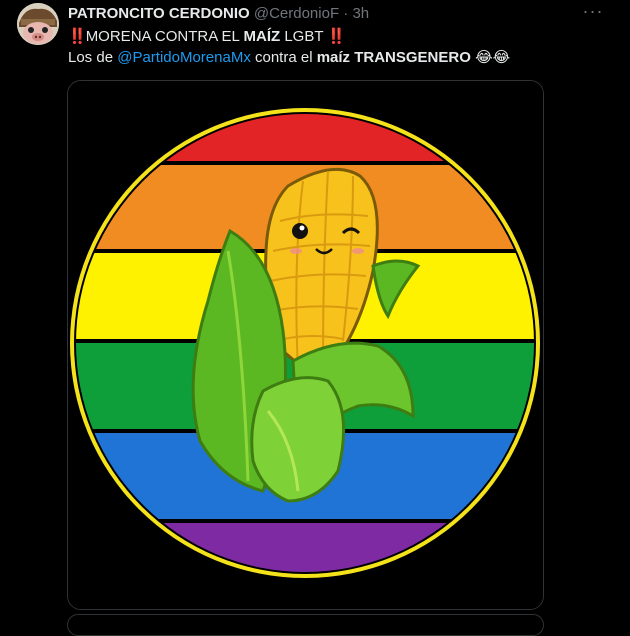 The image size is (630, 636). Describe the element at coordinates (283, 57) in the screenshot. I see `text-segment: contra el` at that location.